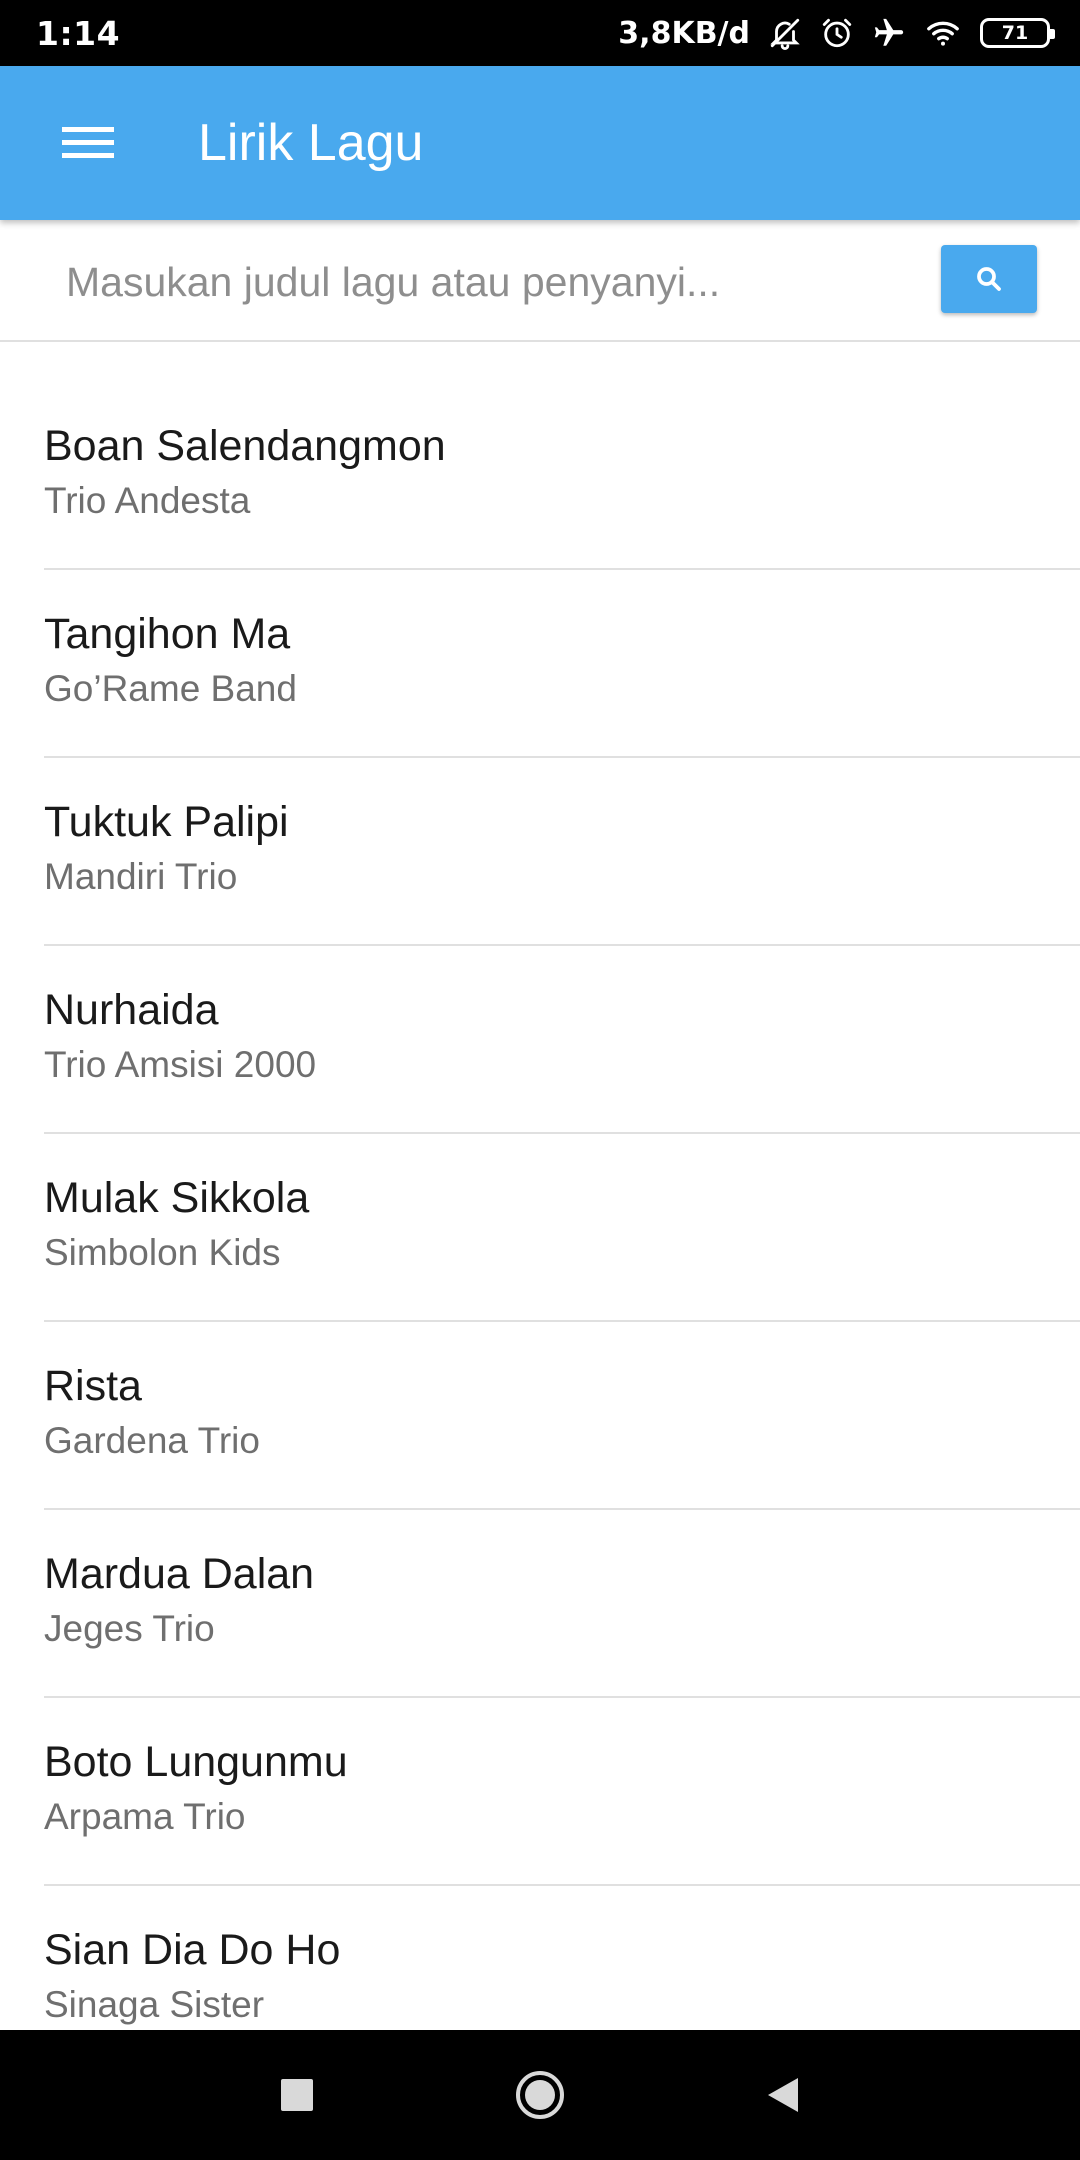 This screenshot has width=1080, height=2160. What do you see at coordinates (154, 2004) in the screenshot?
I see `song-artist: Sinaga Sister` at bounding box center [154, 2004].